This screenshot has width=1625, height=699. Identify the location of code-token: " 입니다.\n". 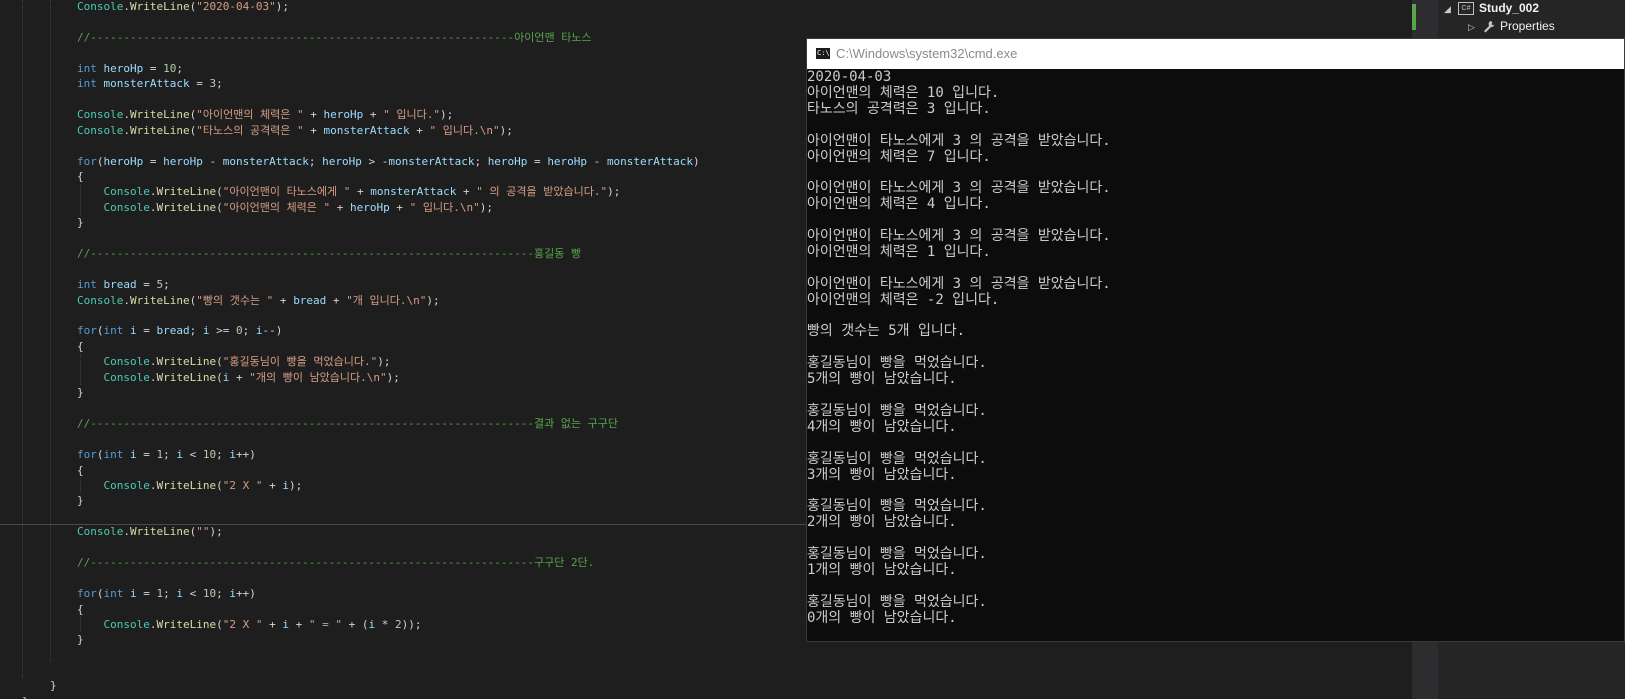
(464, 130).